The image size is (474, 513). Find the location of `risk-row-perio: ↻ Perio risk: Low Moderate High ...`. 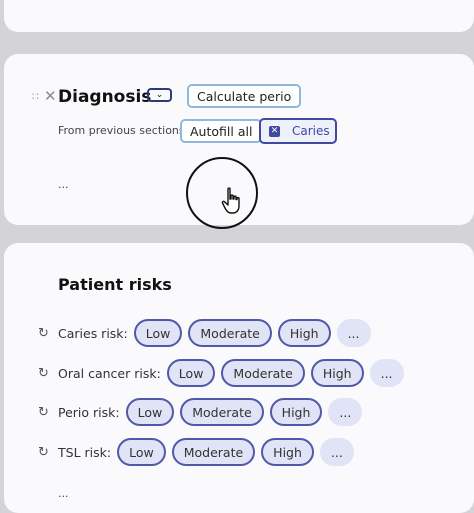

risk-row-perio: ↻ Perio risk: Low Moderate High ... is located at coordinates (203, 412).